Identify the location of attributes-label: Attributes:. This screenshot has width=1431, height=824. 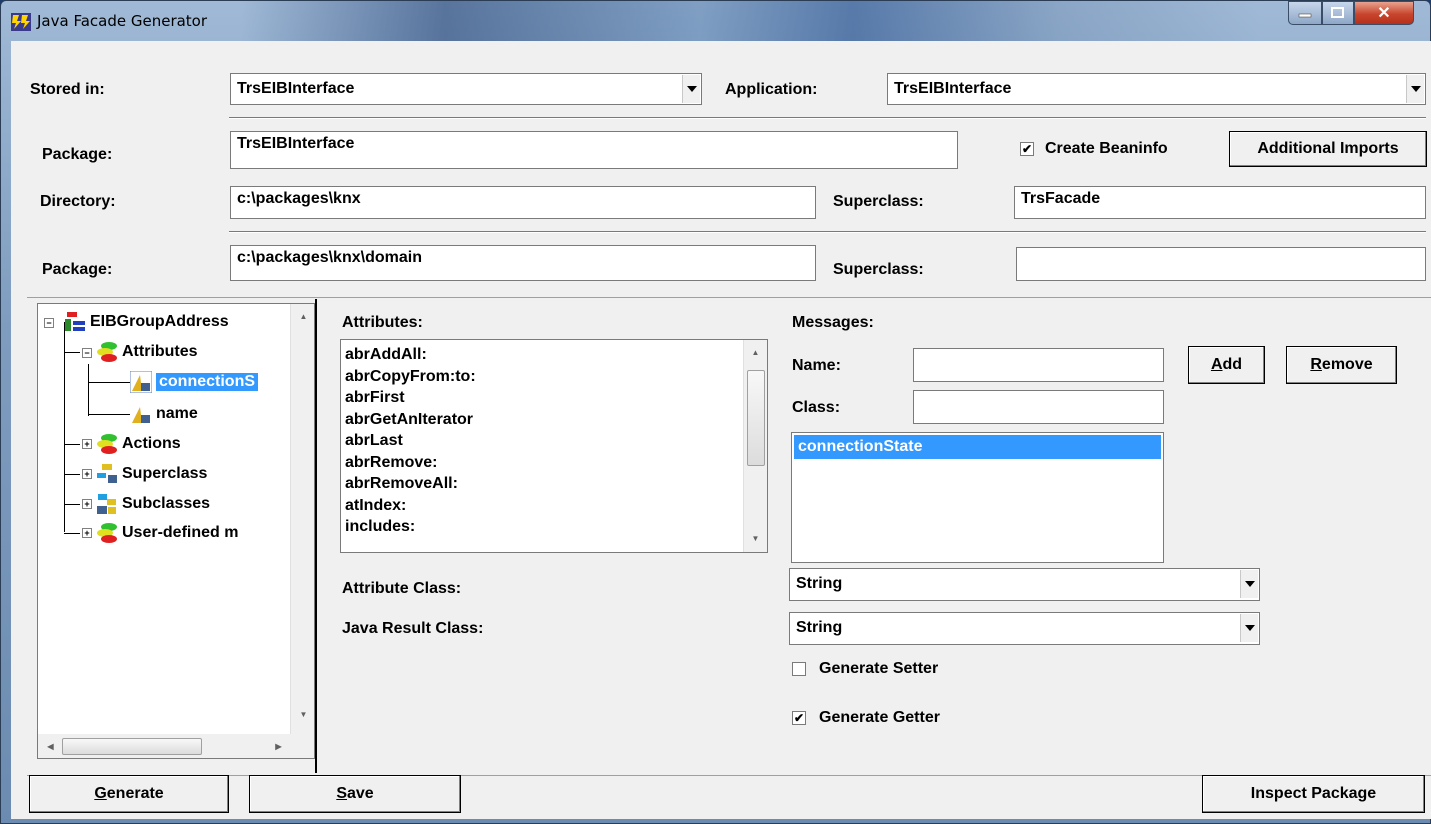
(382, 322).